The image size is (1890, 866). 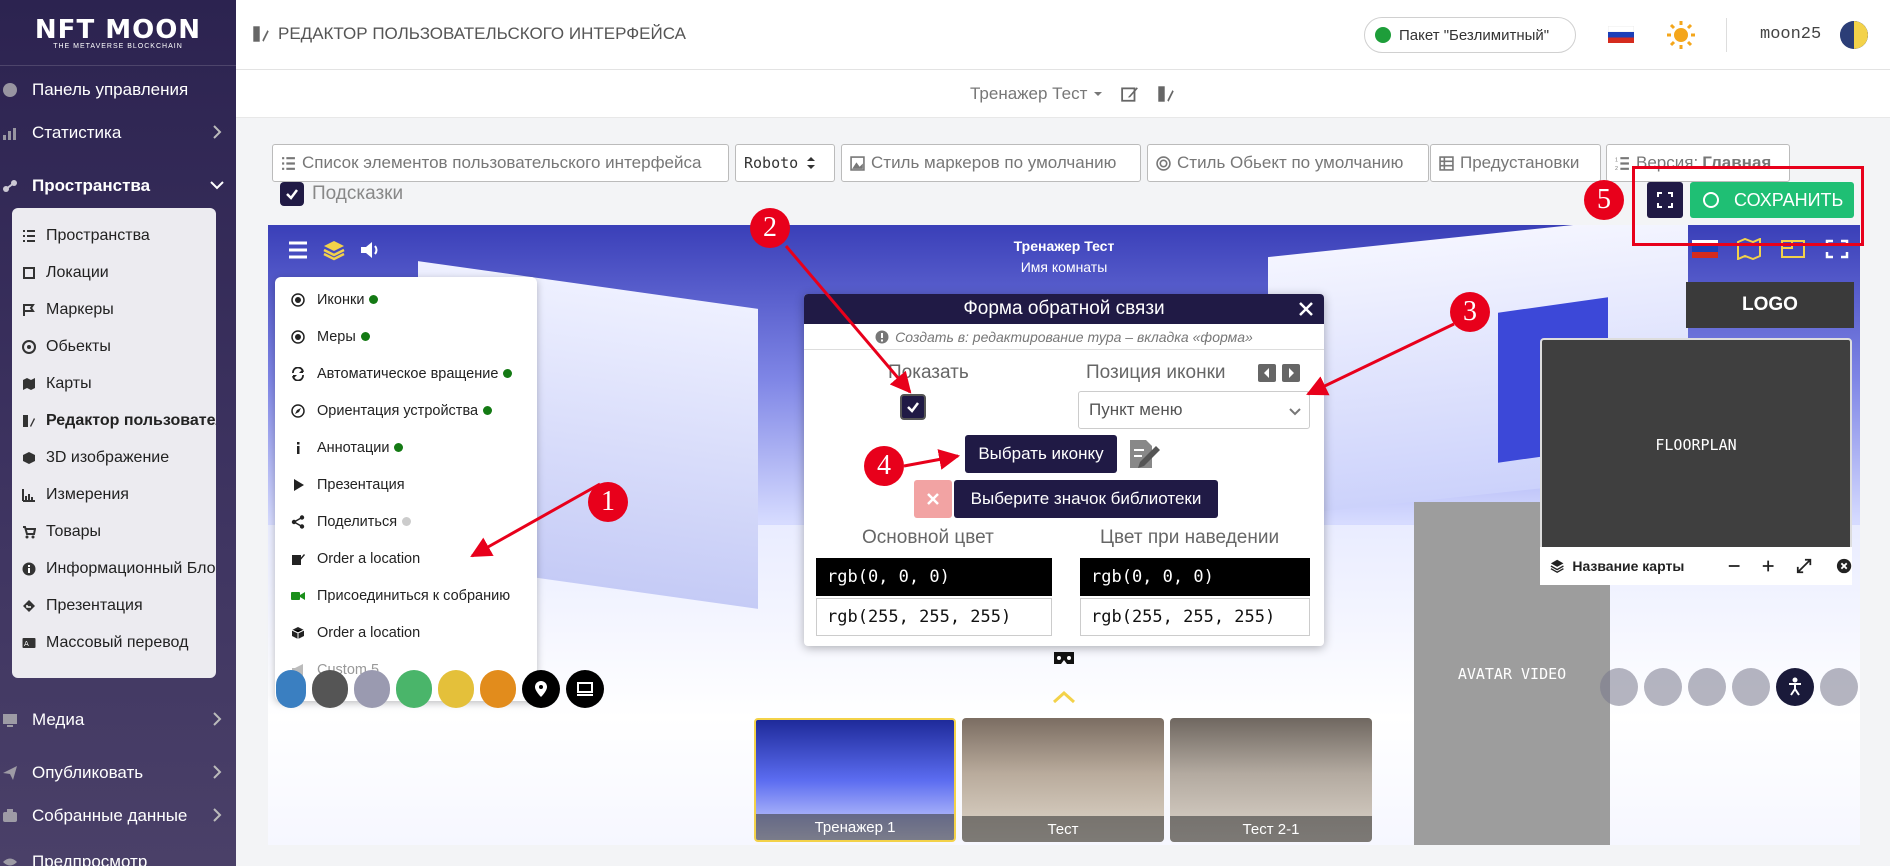 I want to click on vr-headset-icon, so click(x=1064, y=658).